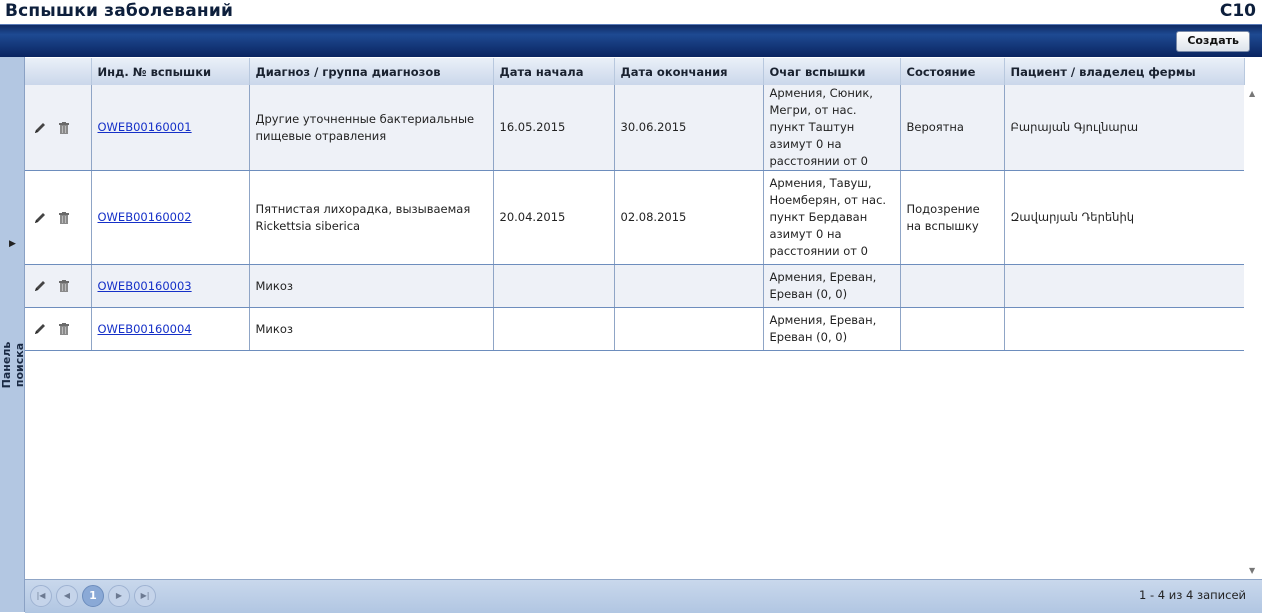  What do you see at coordinates (145, 127) in the screenshot?
I see `outbreak-id-link: OWEB00160001` at bounding box center [145, 127].